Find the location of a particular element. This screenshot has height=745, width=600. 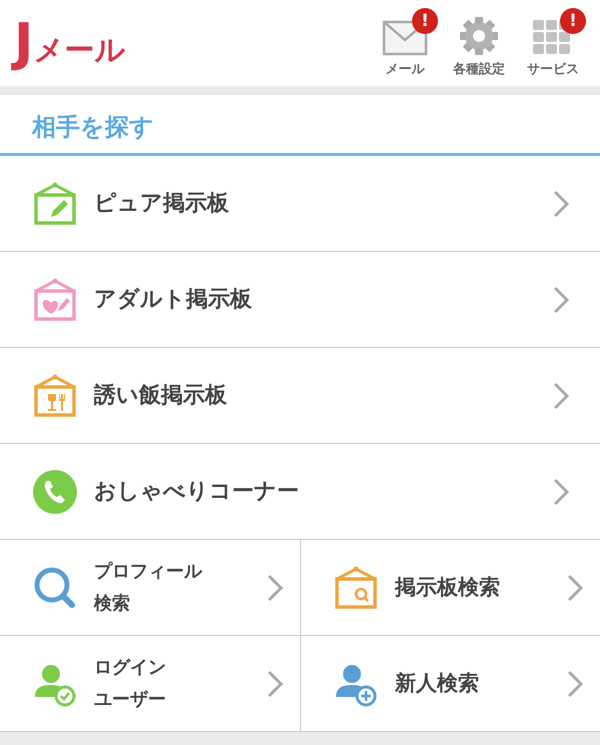

menu-item: ピュア掲示板 is located at coordinates (300, 204).